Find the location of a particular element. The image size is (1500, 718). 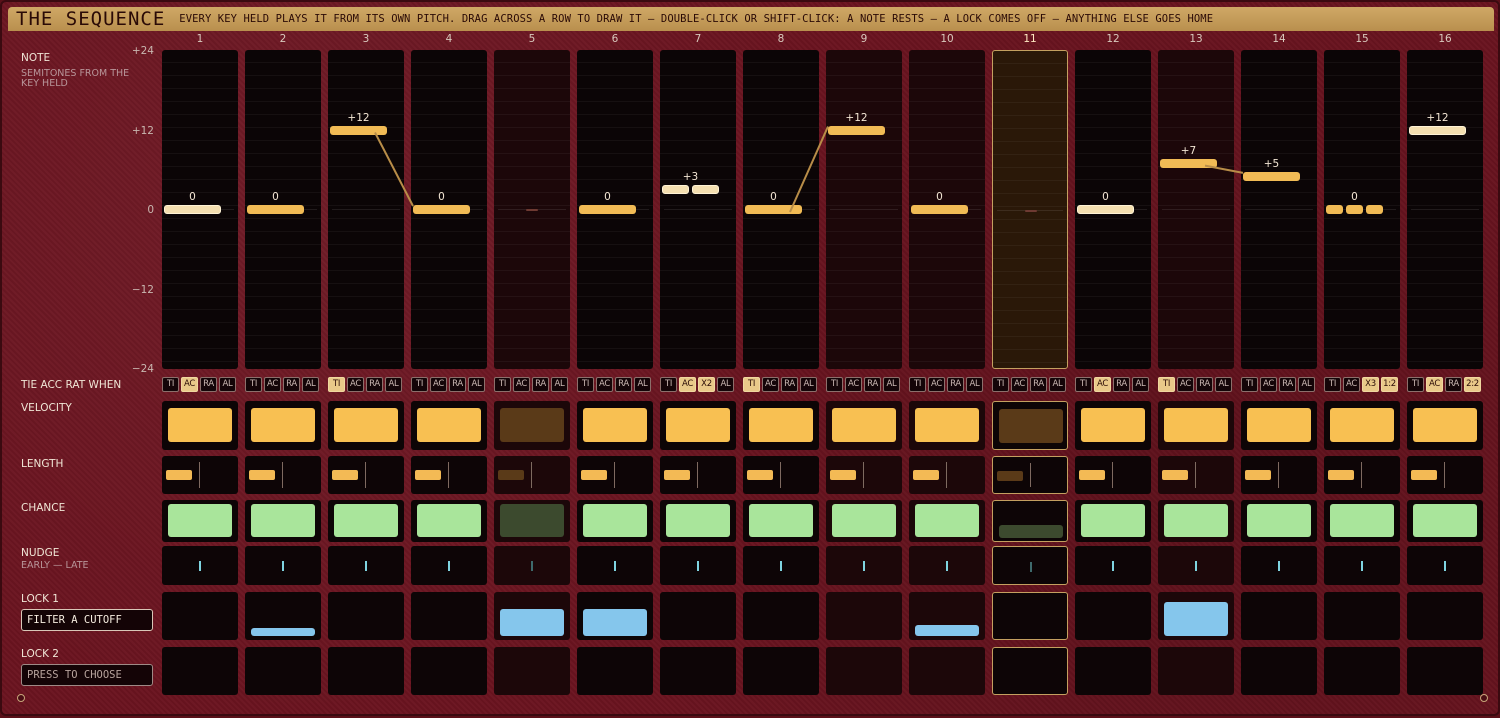

note-column-step-3: +12 is located at coordinates (366, 209).